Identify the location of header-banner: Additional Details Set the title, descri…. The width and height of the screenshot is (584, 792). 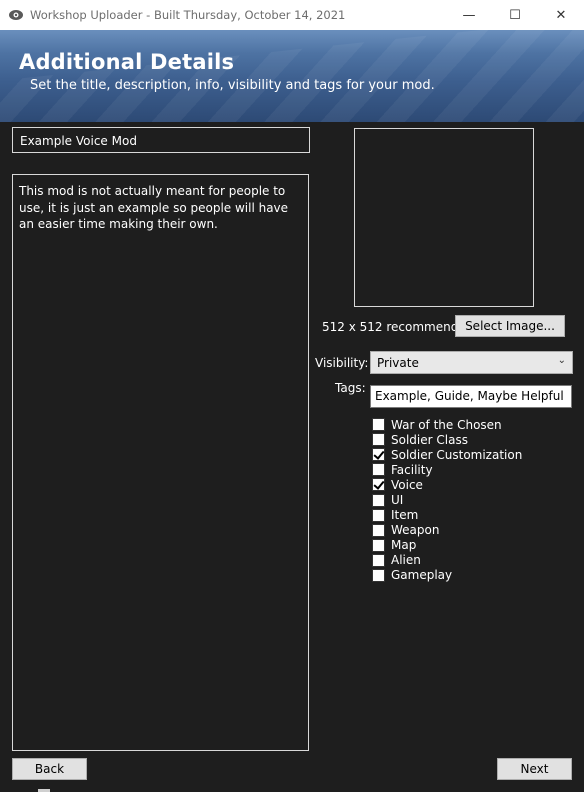
(292, 76).